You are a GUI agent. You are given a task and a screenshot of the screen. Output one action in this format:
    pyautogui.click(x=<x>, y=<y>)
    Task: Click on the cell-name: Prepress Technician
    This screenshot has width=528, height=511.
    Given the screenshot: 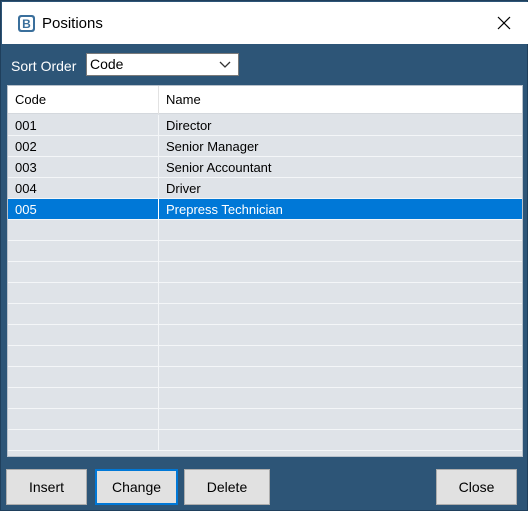 What is the action you would take?
    pyautogui.click(x=224, y=209)
    